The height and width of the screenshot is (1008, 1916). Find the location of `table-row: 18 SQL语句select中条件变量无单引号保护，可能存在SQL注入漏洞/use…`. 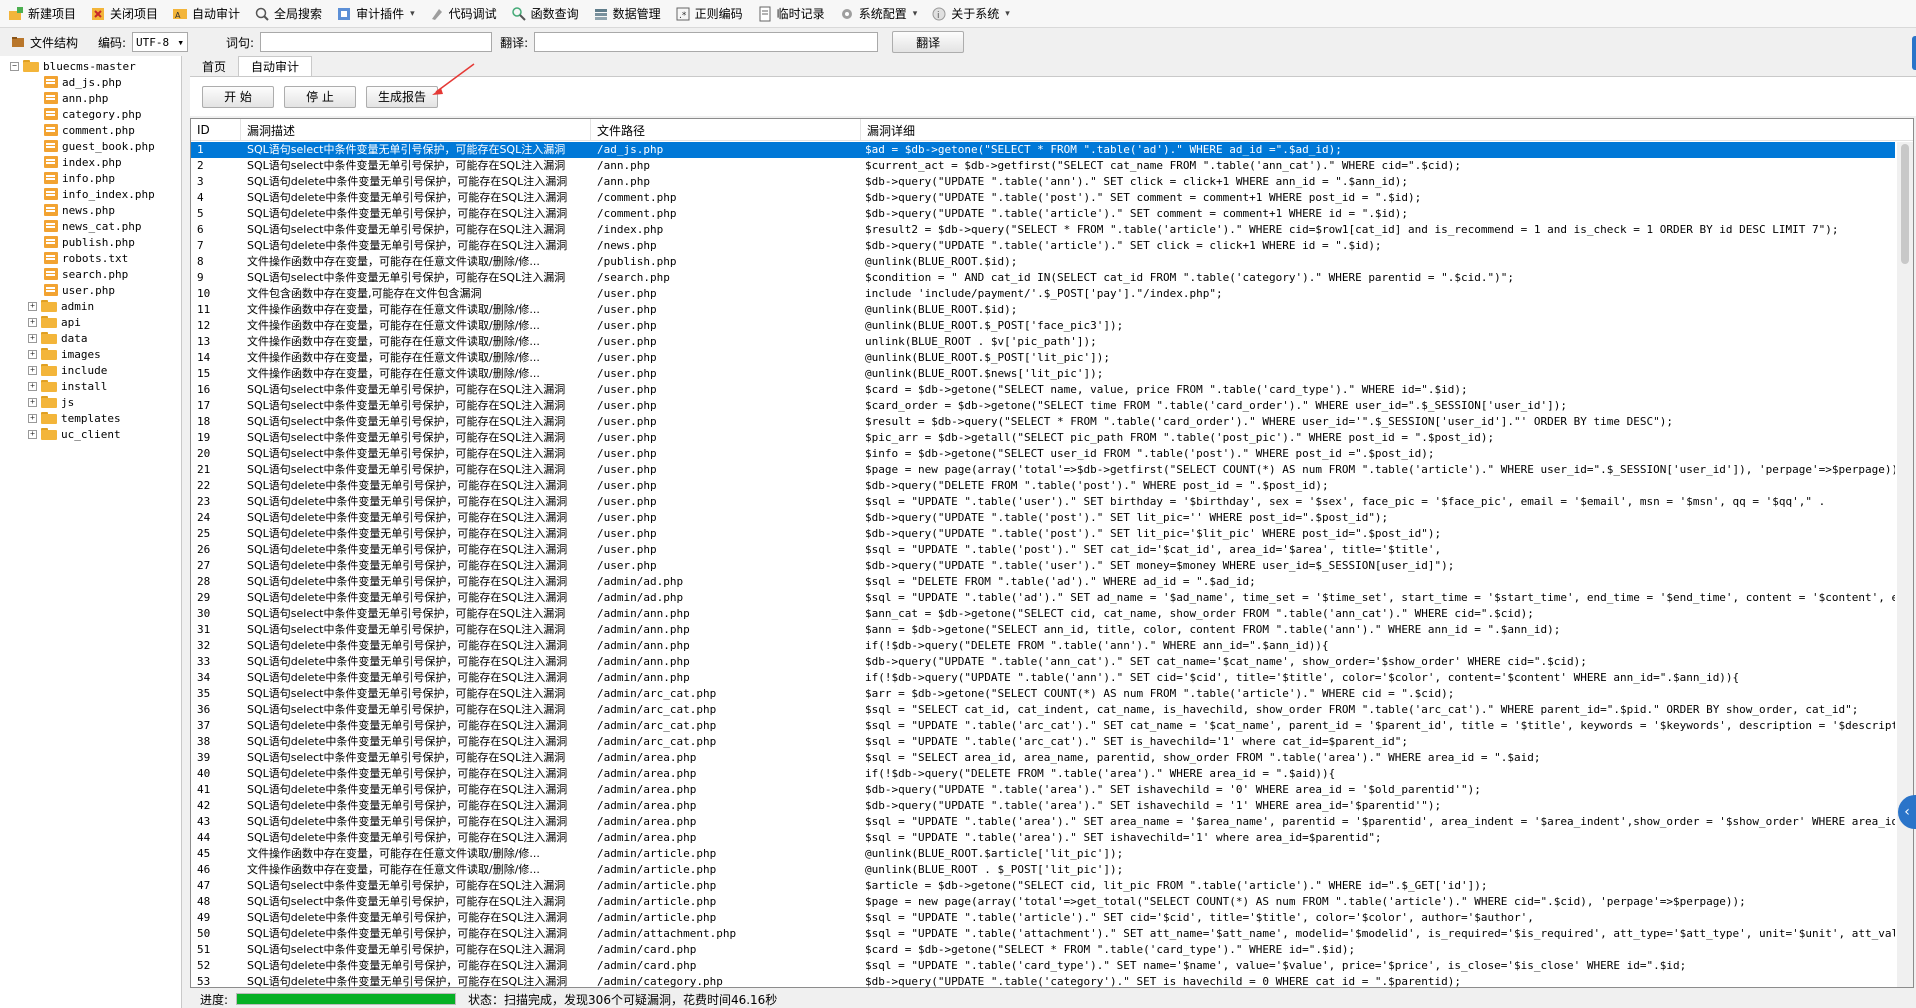

table-row: 18 SQL语句select中条件变量无单引号保护，可能存在SQL注入漏洞/use… is located at coordinates (1043, 422).